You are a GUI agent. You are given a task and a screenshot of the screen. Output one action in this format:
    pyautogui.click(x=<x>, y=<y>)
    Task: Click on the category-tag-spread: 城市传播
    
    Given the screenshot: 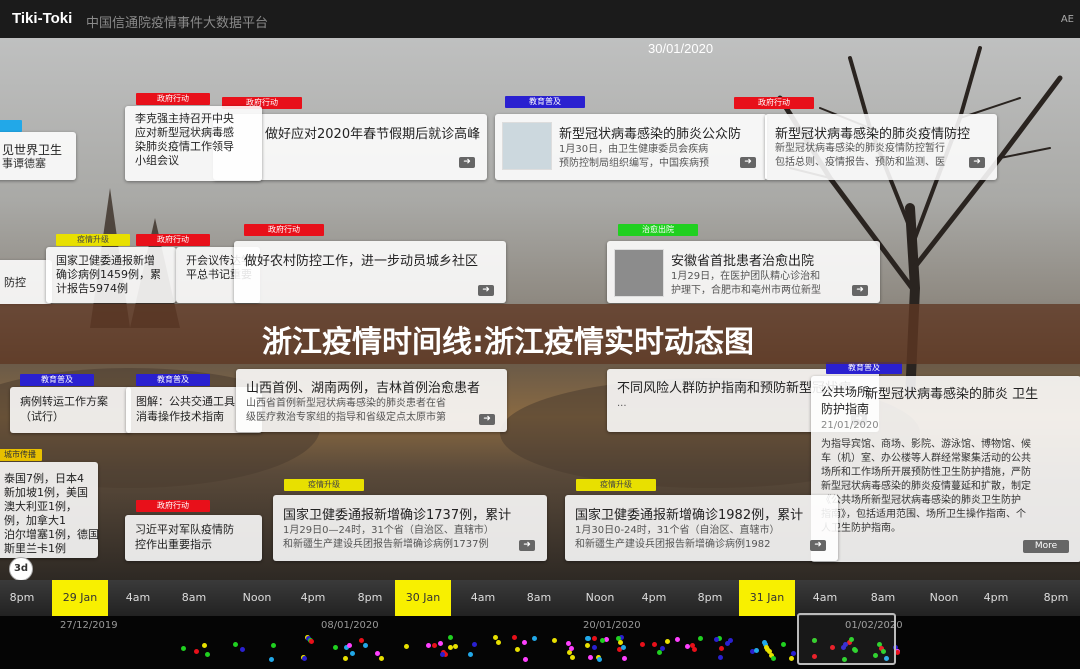 What is the action you would take?
    pyautogui.click(x=21, y=455)
    